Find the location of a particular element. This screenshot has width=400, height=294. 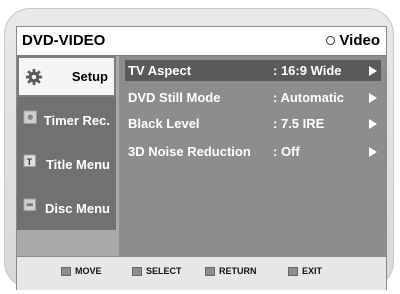

setting-row-3d-noise-reduction: 3D Noise Reduction : Off is located at coordinates (253, 151).